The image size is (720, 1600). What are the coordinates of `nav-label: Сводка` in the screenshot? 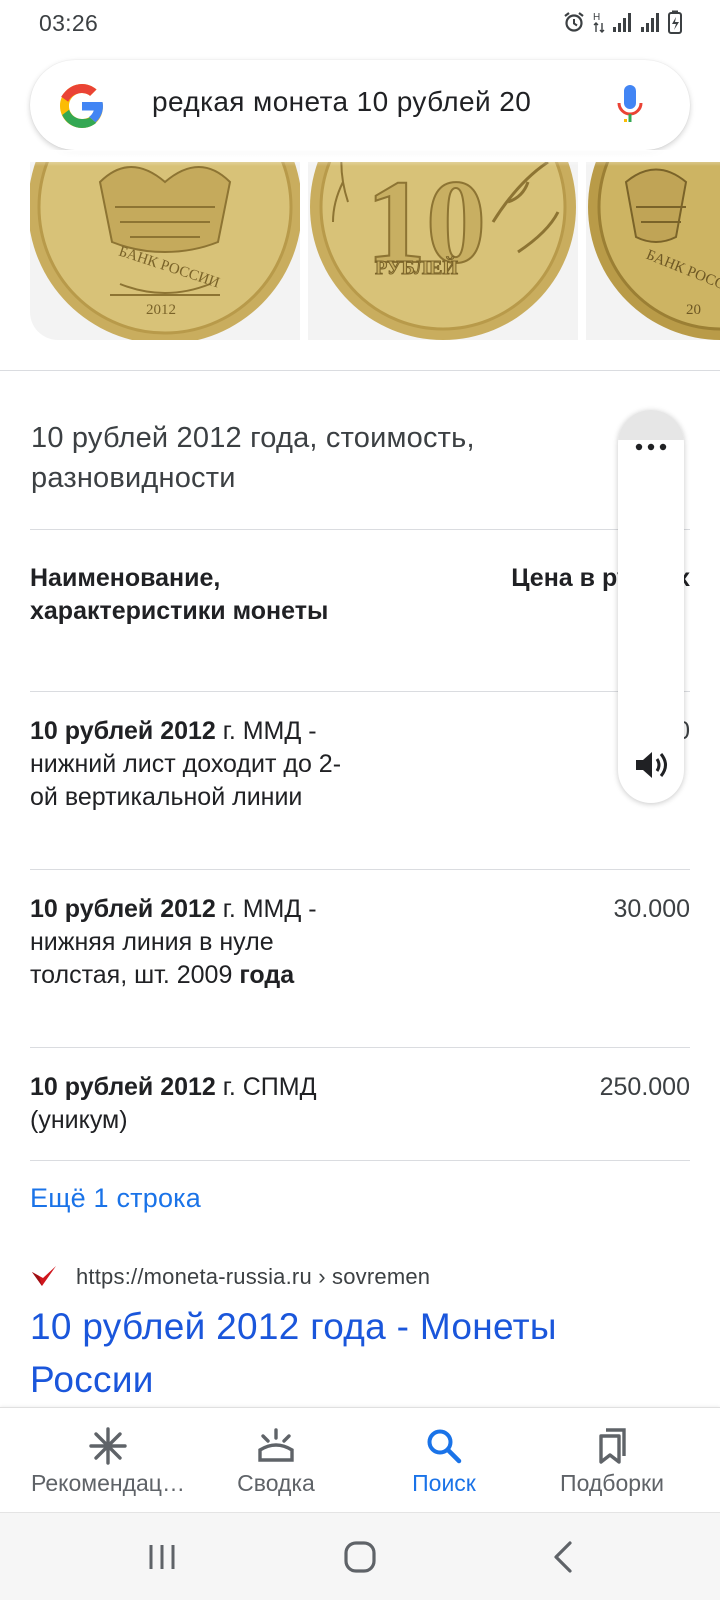 It's located at (276, 1483).